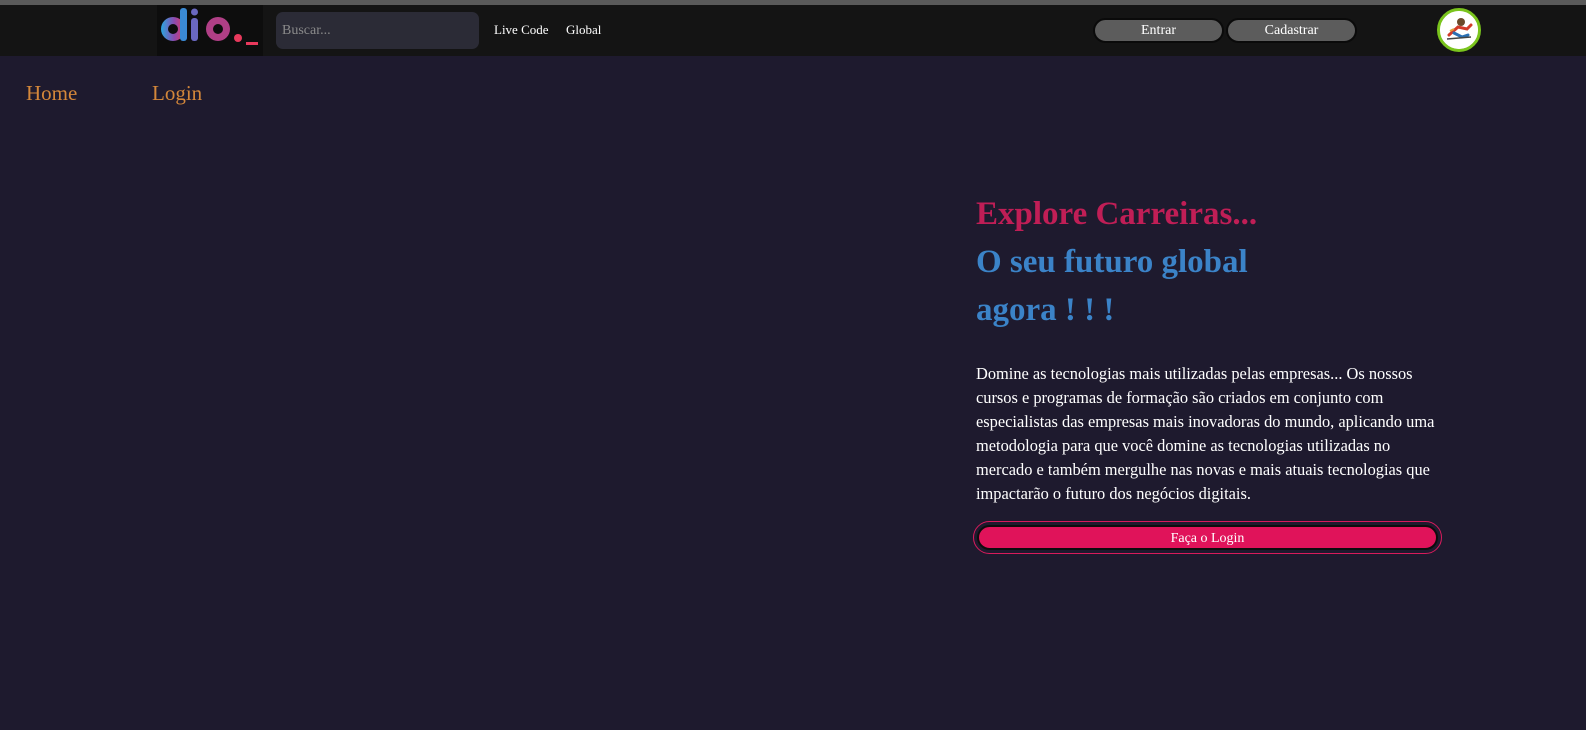  Describe the element at coordinates (521, 30) in the screenshot. I see `nav-link-live-code: Live Code` at that location.